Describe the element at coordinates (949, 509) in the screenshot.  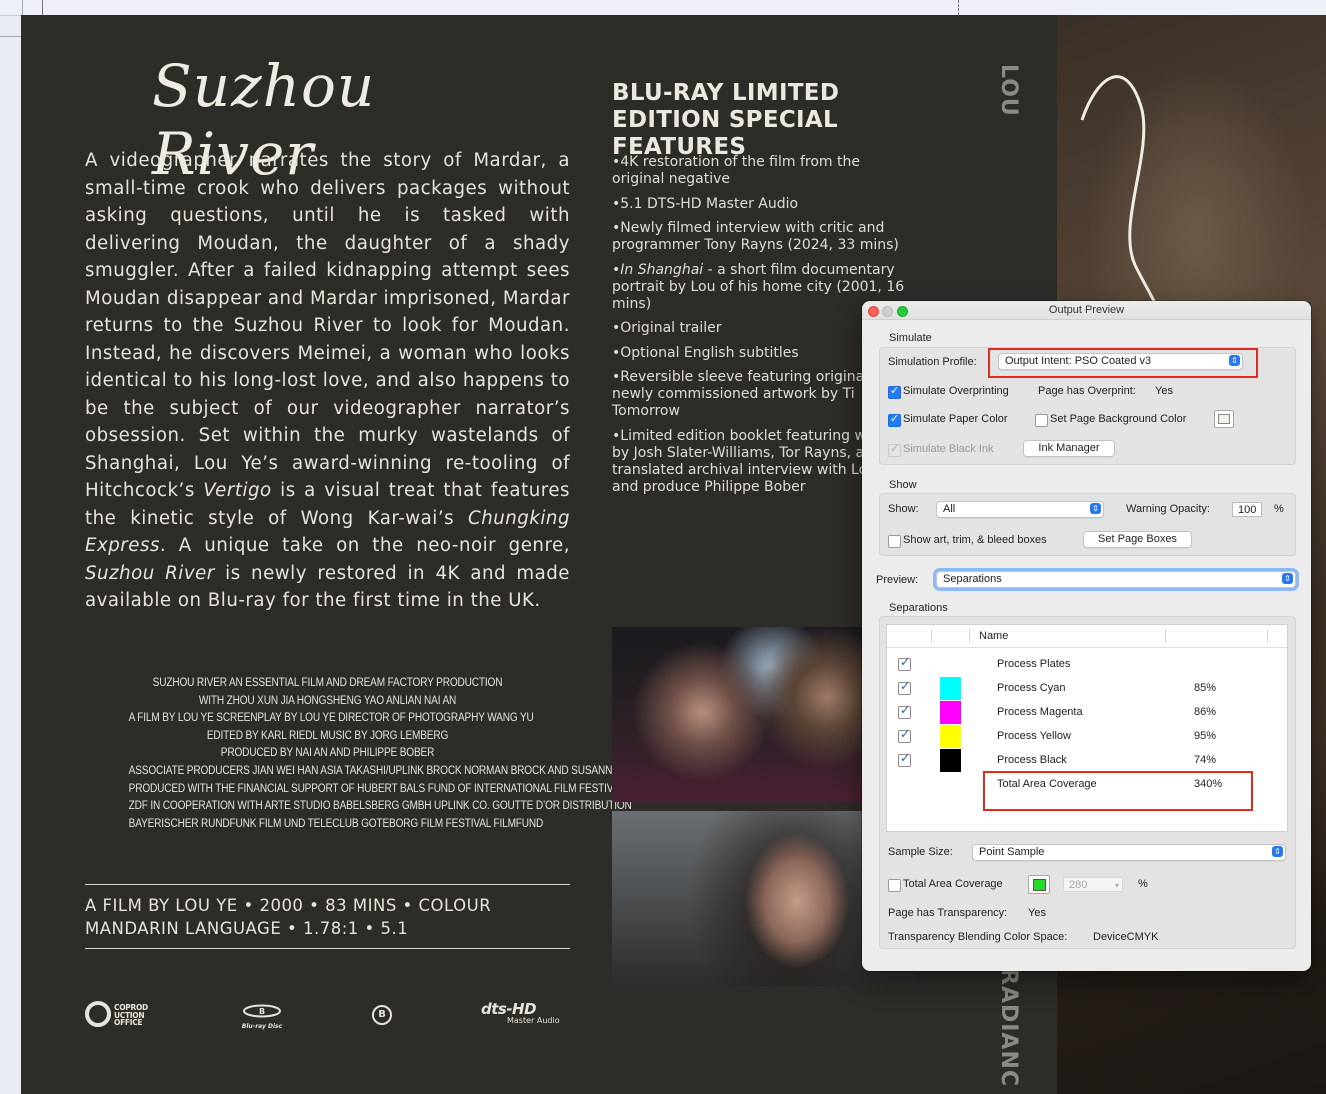
I see `show-value: All` at that location.